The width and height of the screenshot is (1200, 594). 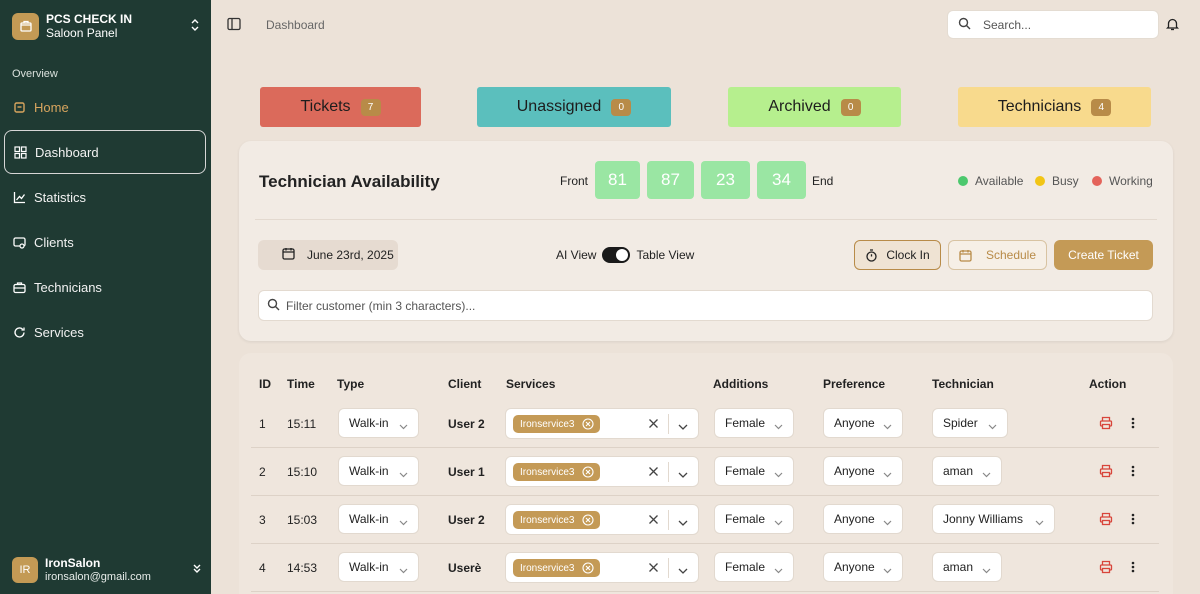 I want to click on cell-id: 1, so click(x=262, y=424).